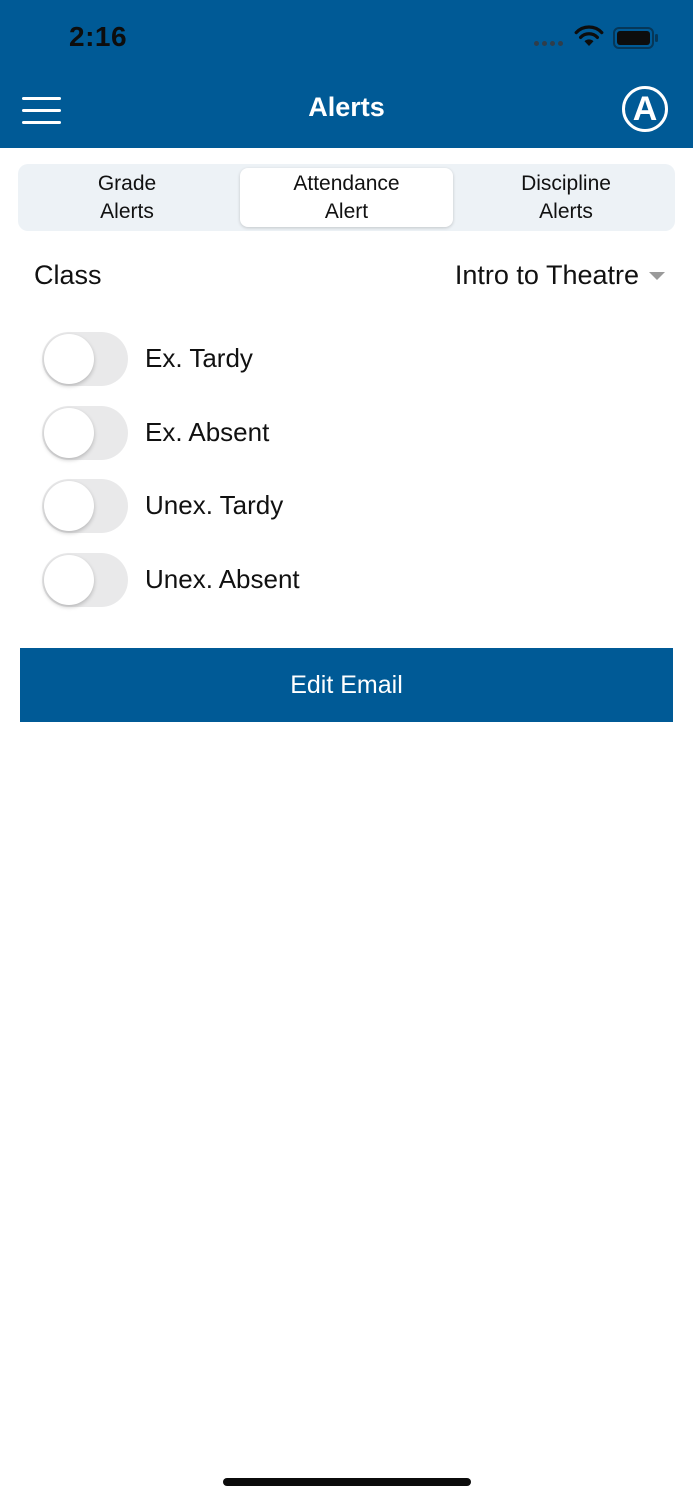 This screenshot has height=1500, width=693. What do you see at coordinates (342, 580) in the screenshot?
I see `toggle-row-unex-absent: Unex. Absent` at bounding box center [342, 580].